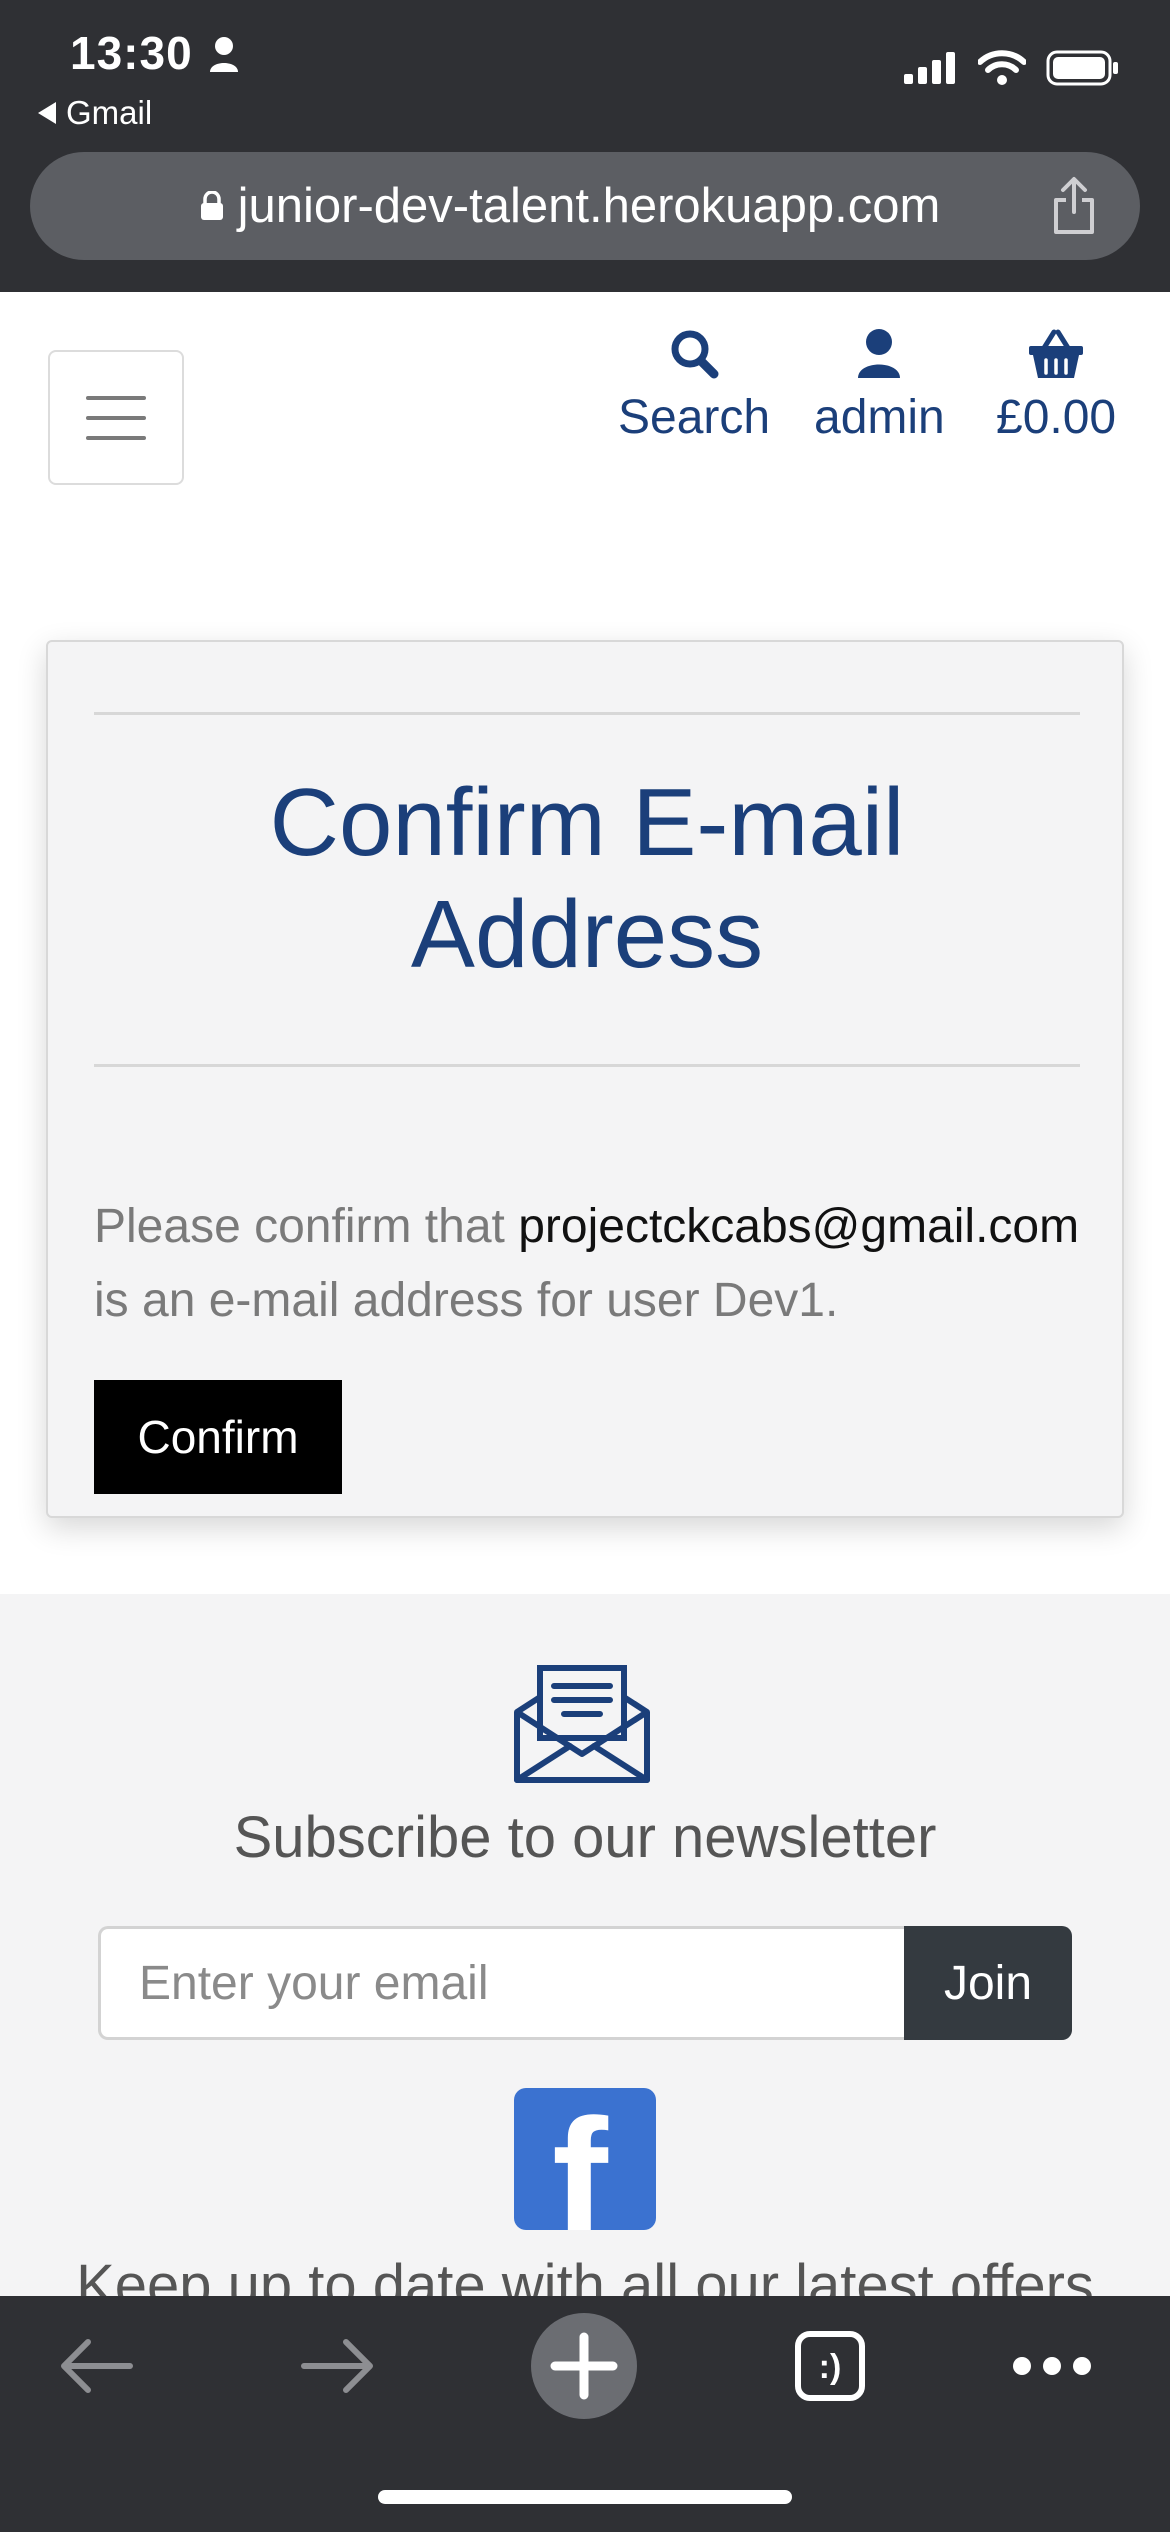 Image resolution: width=1170 pixels, height=2532 pixels. I want to click on plus-circle-icon, so click(584, 2366).